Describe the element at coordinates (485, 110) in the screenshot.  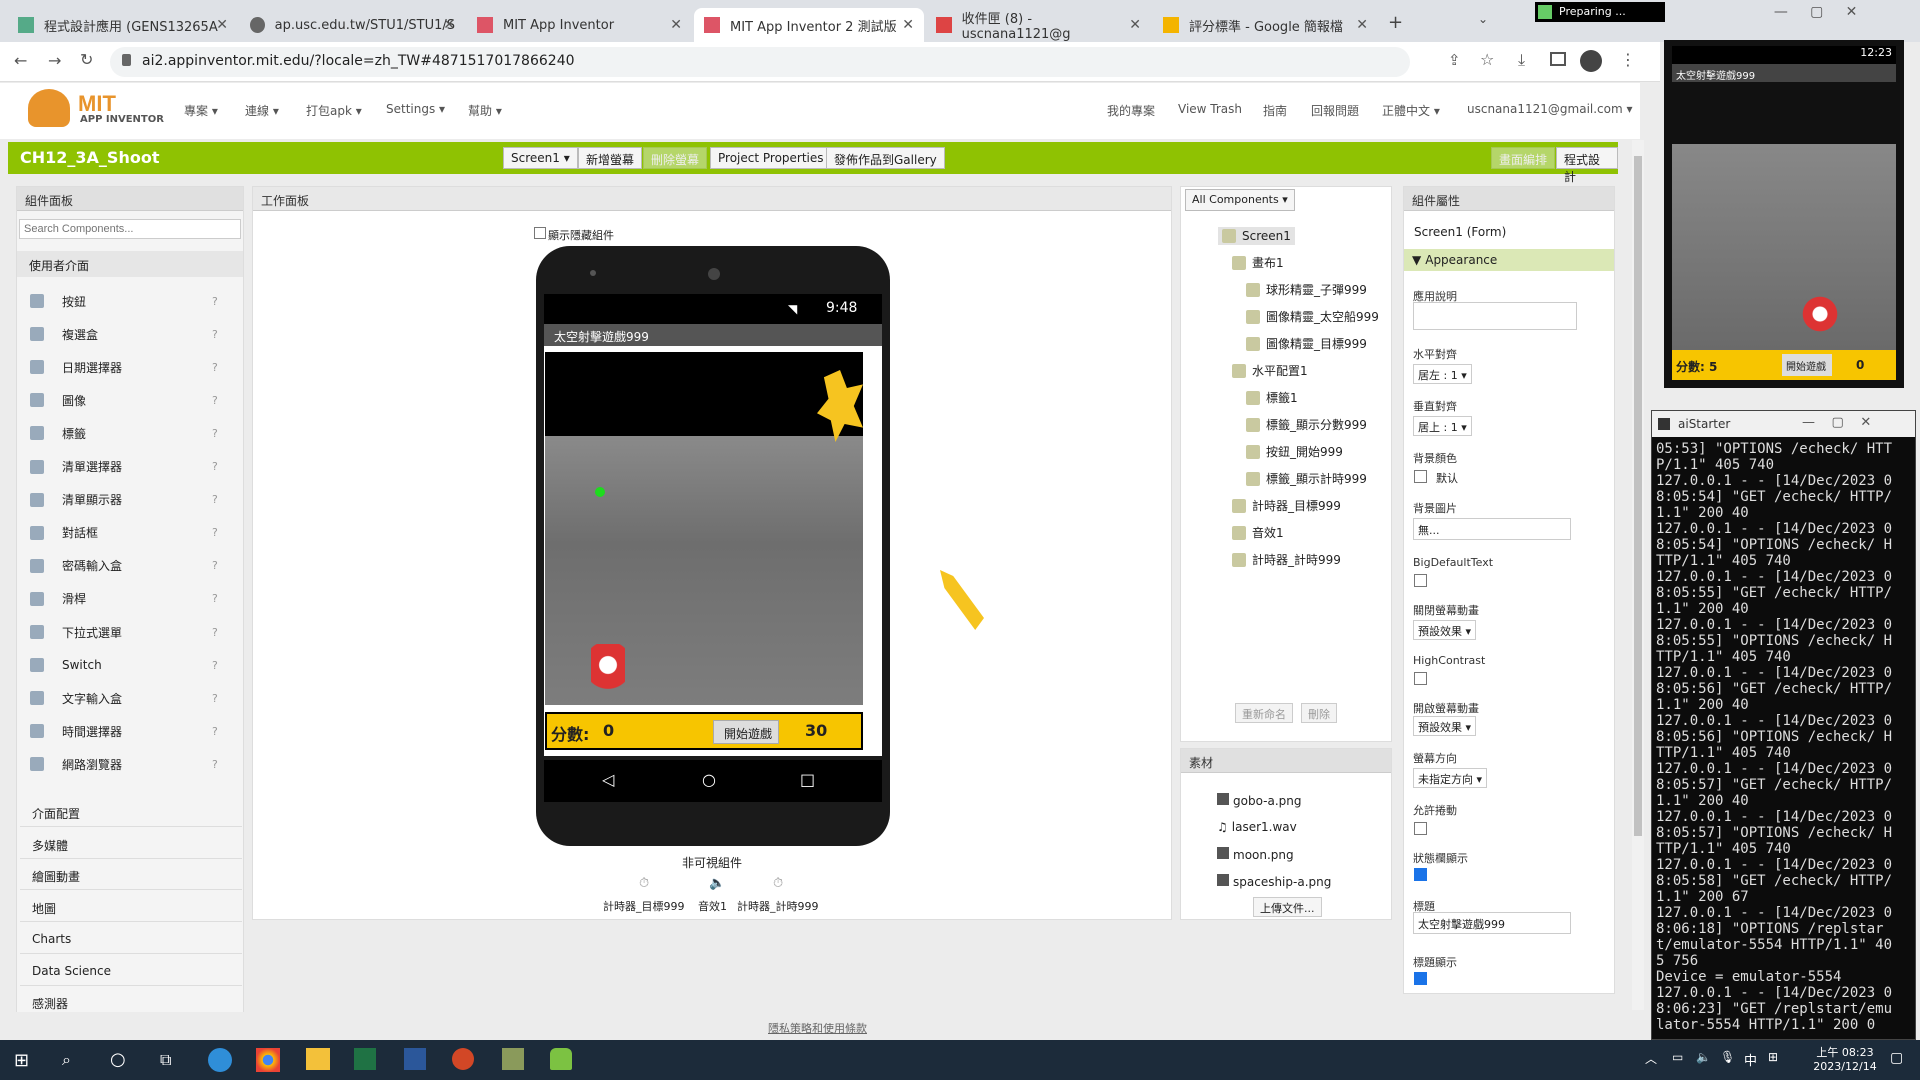
I see `menu-help: 幫助 ▾` at that location.